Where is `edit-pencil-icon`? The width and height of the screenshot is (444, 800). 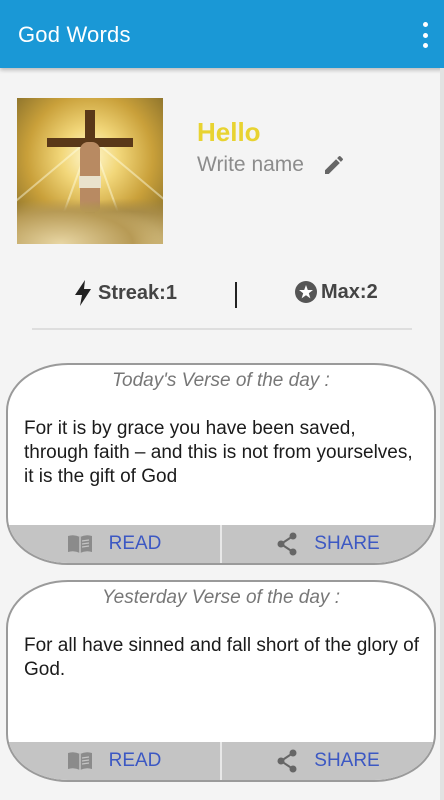
edit-pencil-icon is located at coordinates (334, 165).